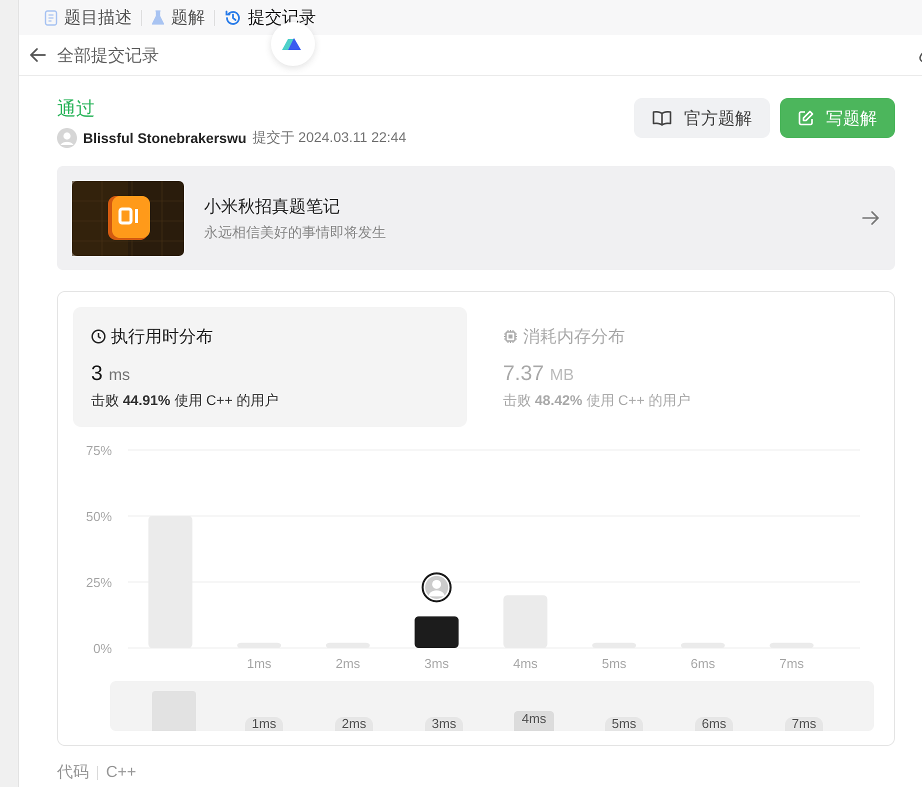 Image resolution: width=922 pixels, height=787 pixels. Describe the element at coordinates (624, 724) in the screenshot. I see `navigator-label: 5ms` at that location.